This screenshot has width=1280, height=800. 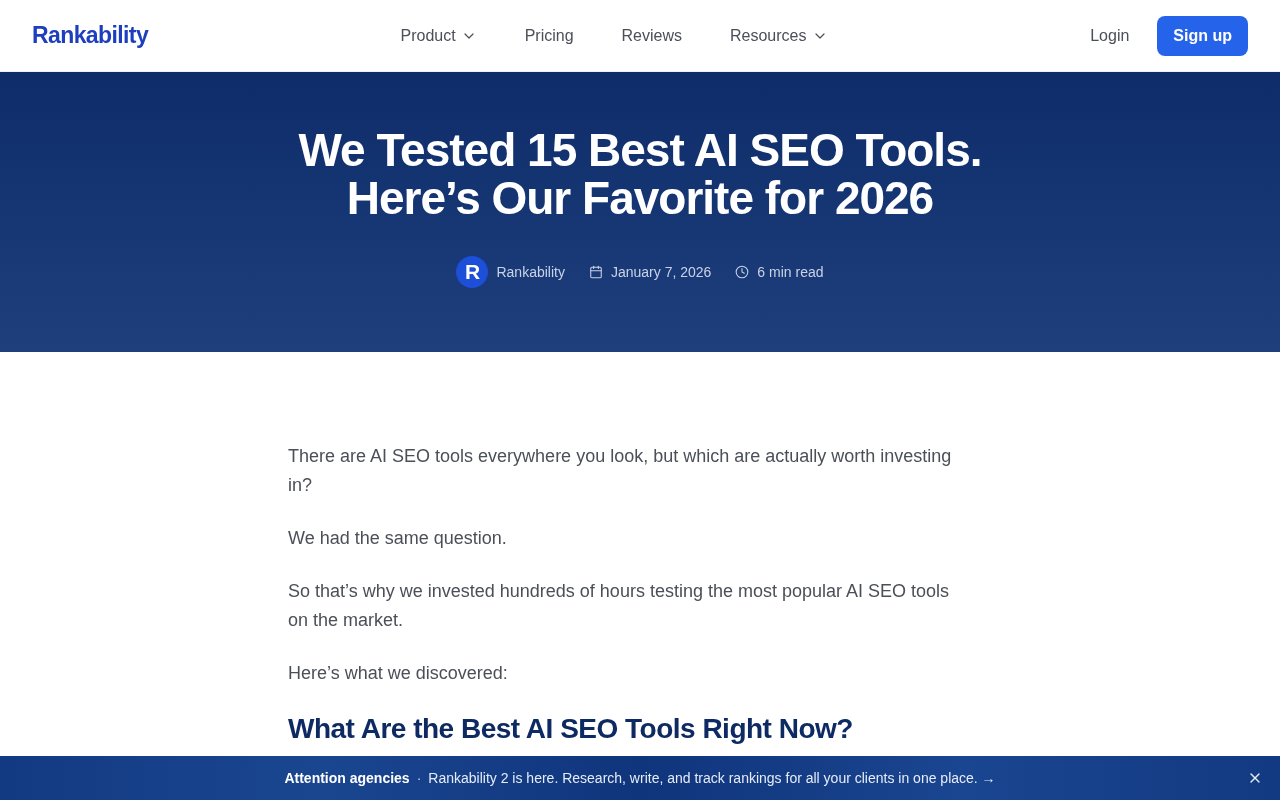 I want to click on nav-link: Reviews, so click(x=651, y=35).